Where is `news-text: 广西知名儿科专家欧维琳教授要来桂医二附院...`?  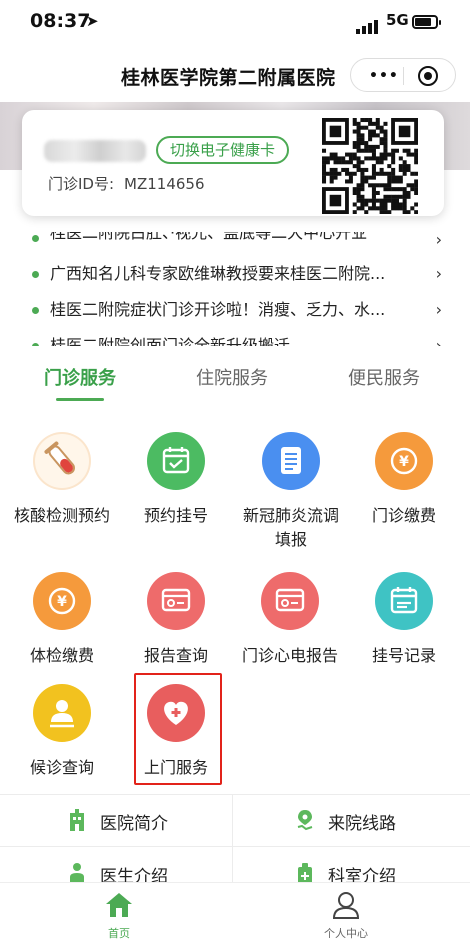
news-text: 广西知名儿科专家欧维琳教授要来桂医二附院... is located at coordinates (218, 273).